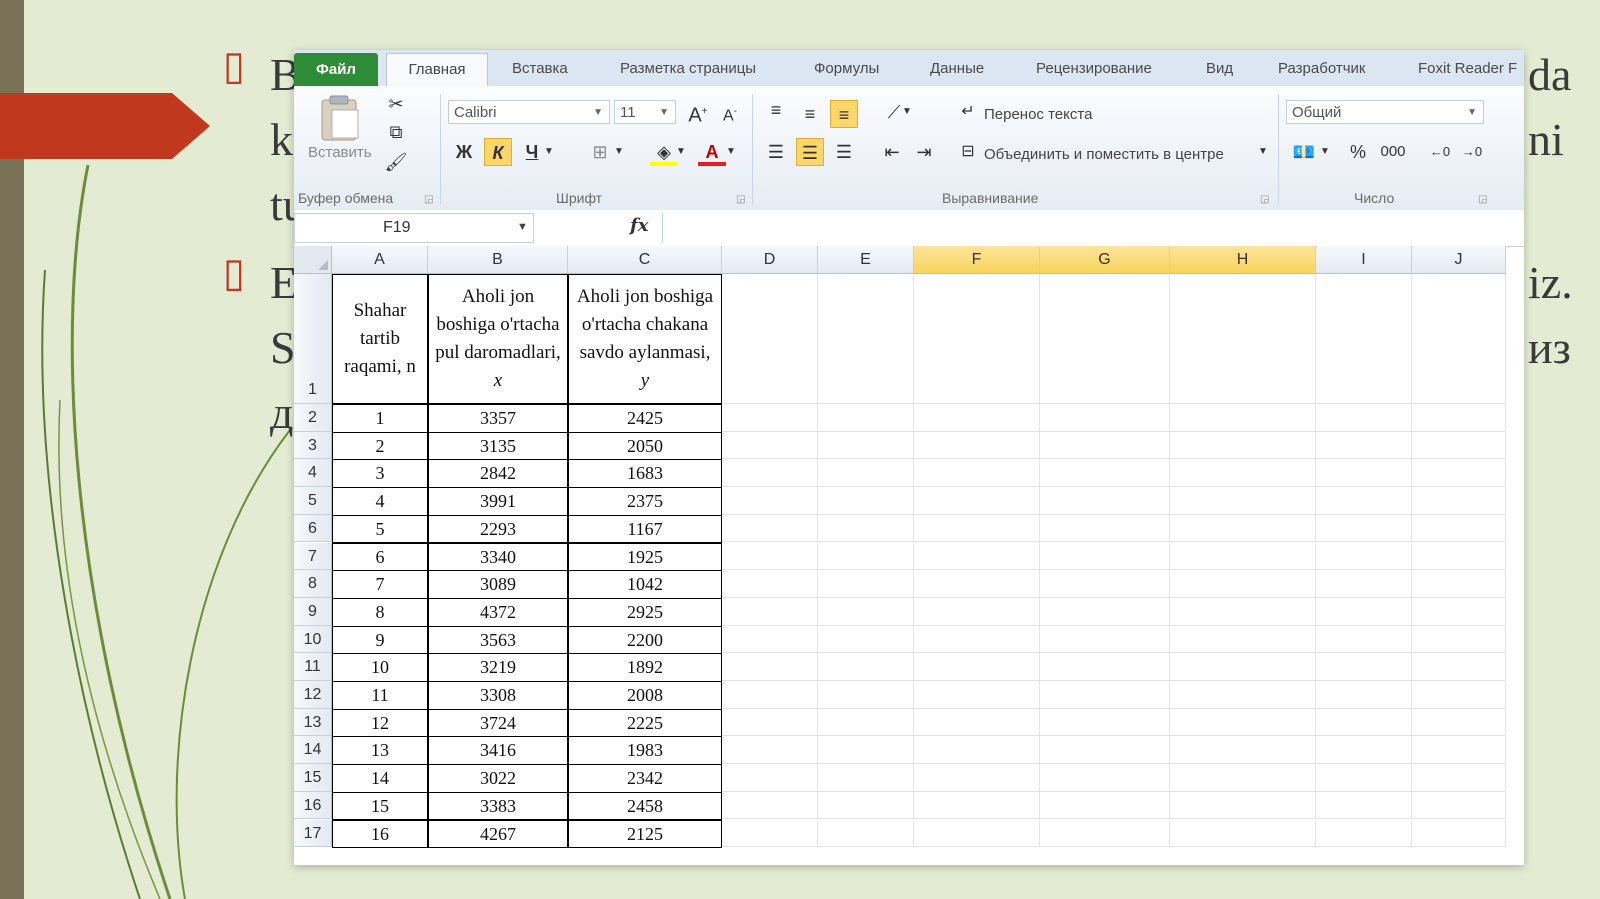 The width and height of the screenshot is (1600, 899). Describe the element at coordinates (529, 112) in the screenshot. I see `font-name-select: Calibri ▼` at that location.